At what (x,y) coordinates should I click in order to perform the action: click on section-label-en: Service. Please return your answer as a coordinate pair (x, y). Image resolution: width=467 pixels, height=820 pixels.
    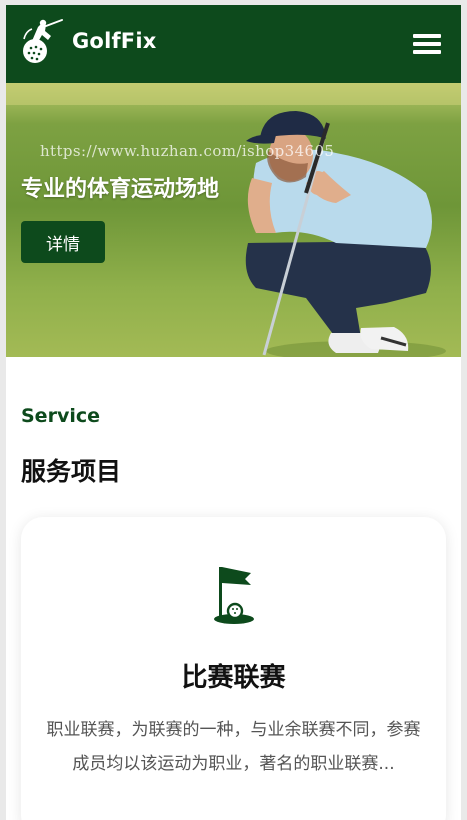
    Looking at the image, I should click on (60, 416).